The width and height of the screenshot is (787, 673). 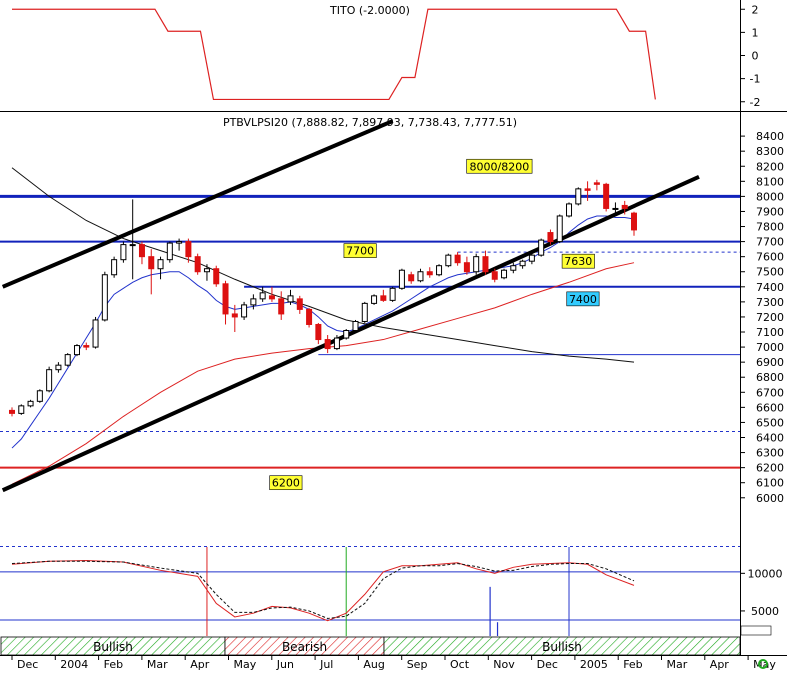 I want to click on month-label: Oct, so click(x=460, y=664).